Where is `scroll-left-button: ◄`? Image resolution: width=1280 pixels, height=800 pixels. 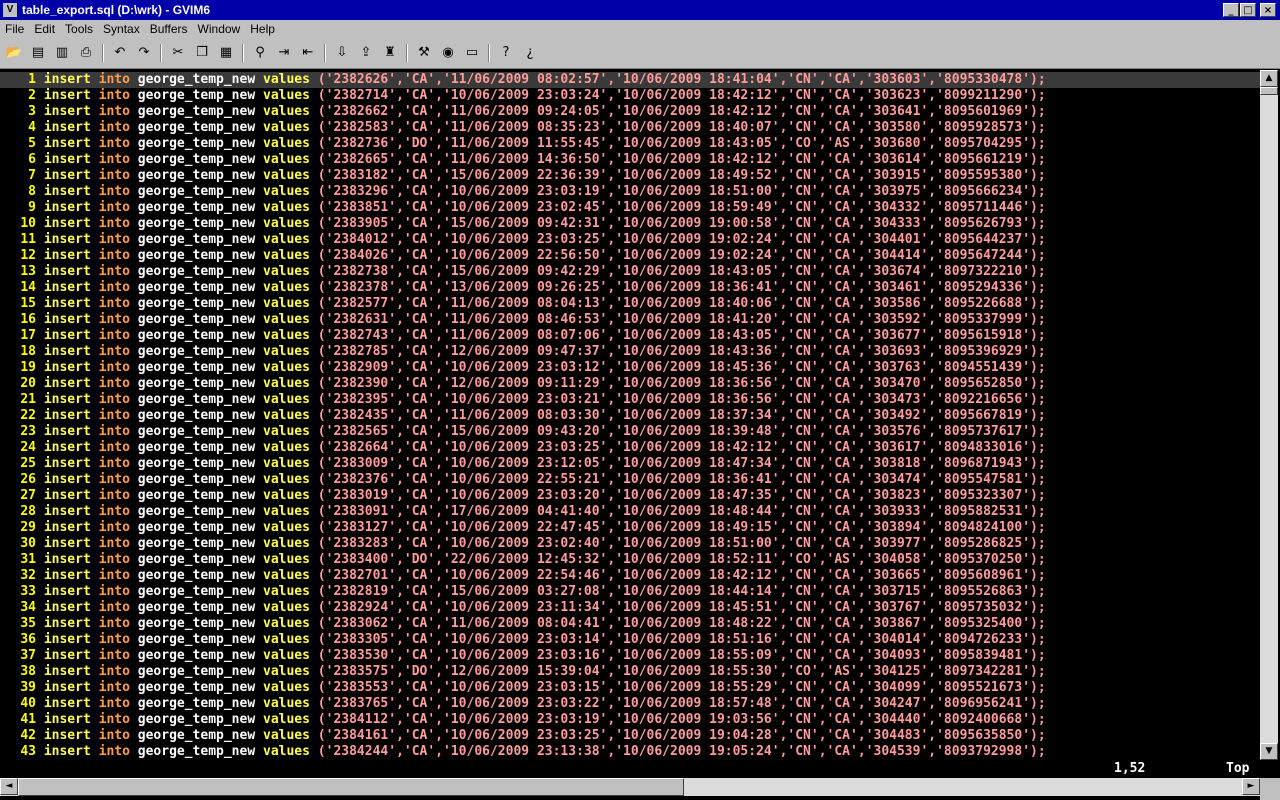 scroll-left-button: ◄ is located at coordinates (9, 786).